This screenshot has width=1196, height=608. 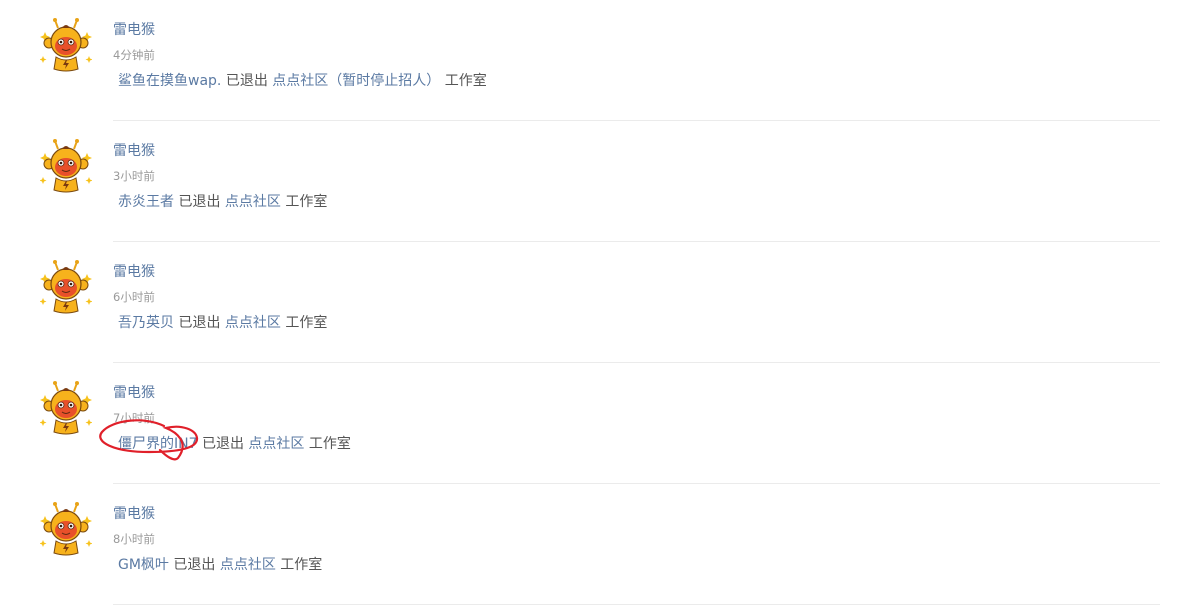 I want to click on timestamp: 3小时前, so click(x=134, y=176).